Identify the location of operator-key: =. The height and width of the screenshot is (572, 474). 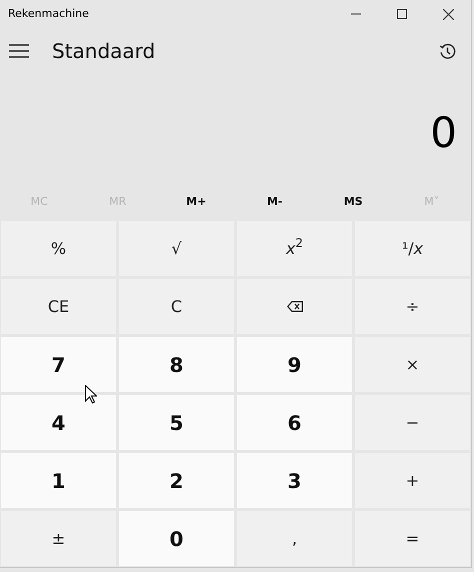
(412, 538).